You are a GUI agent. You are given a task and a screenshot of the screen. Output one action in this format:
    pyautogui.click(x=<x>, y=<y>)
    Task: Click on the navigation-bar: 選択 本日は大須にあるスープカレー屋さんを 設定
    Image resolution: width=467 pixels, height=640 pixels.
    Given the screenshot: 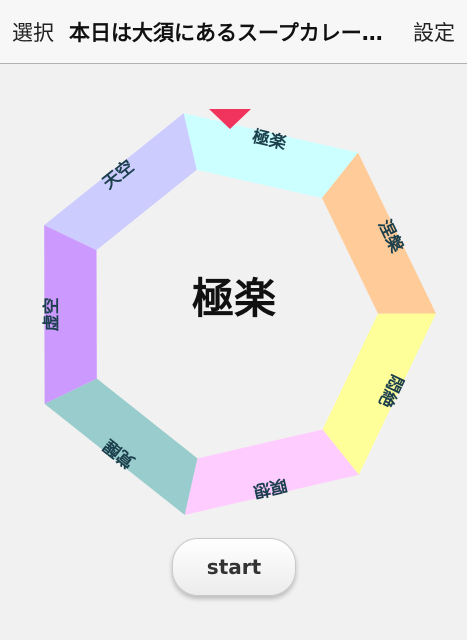 What is the action you would take?
    pyautogui.click(x=233, y=32)
    